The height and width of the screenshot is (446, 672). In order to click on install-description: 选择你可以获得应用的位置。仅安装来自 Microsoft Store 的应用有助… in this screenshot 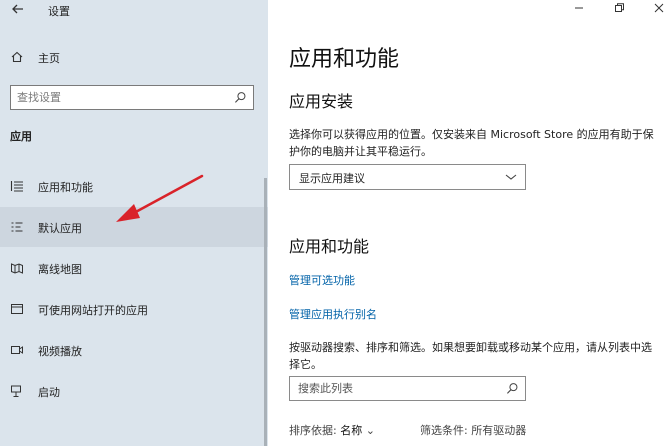, I will do `click(471, 143)`.